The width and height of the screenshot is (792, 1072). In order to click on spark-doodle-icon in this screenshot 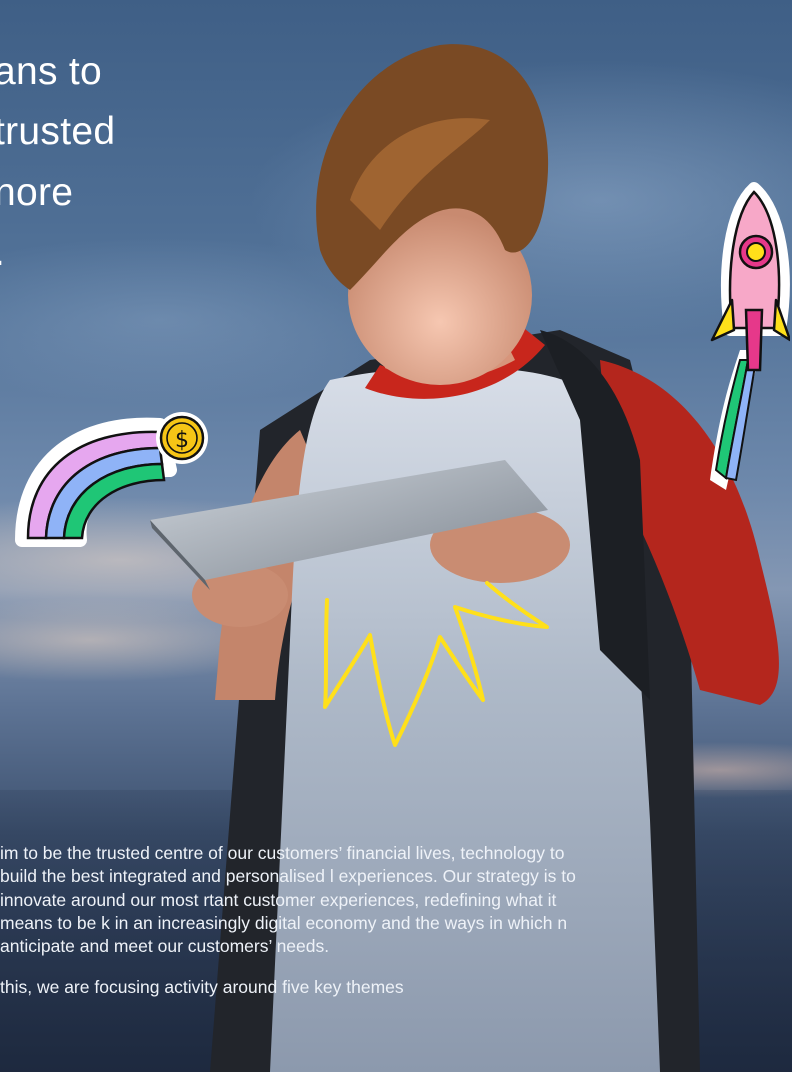, I will do `click(436, 664)`.